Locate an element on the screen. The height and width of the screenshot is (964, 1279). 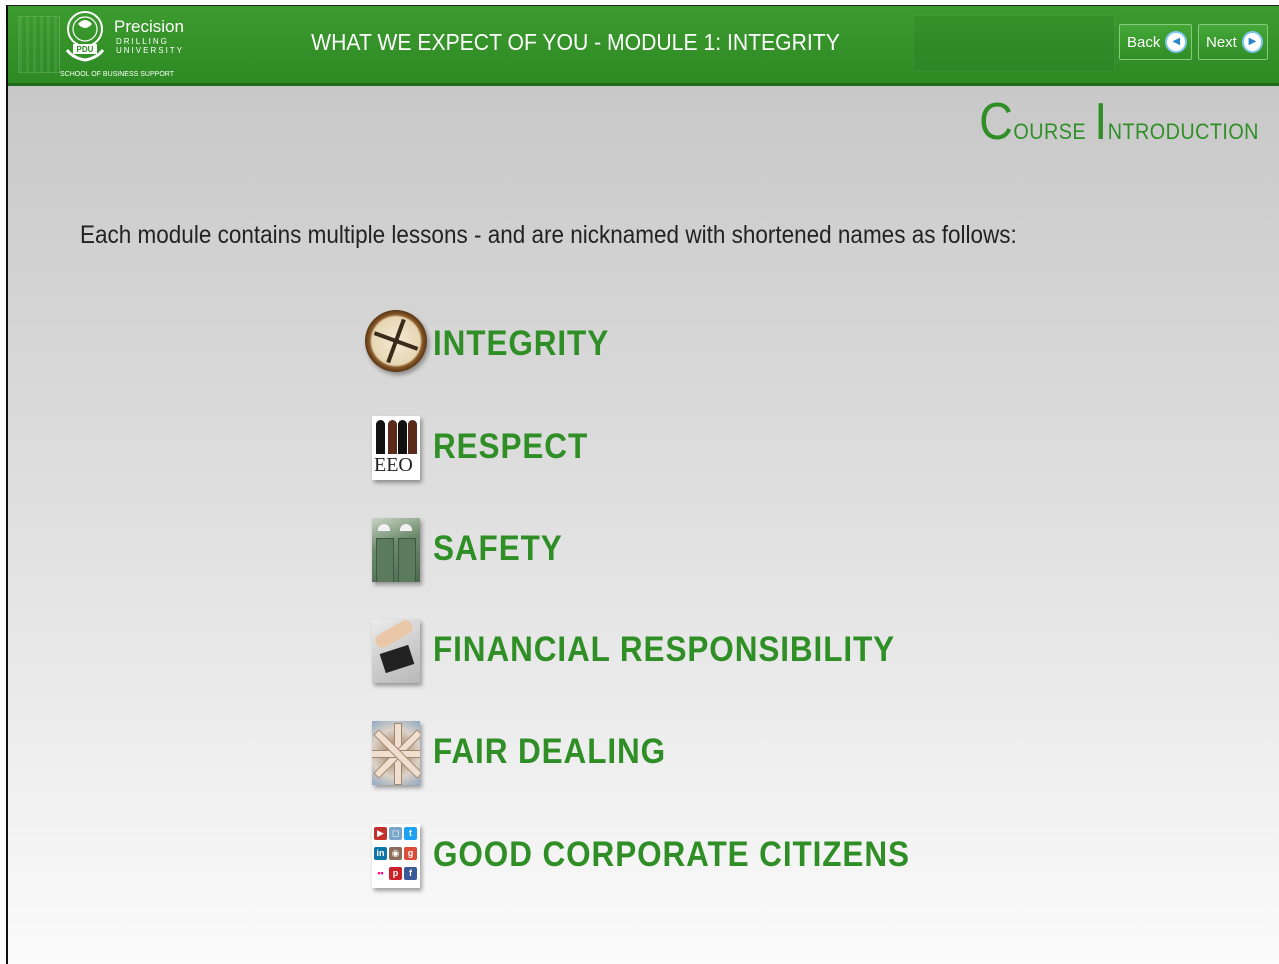
lesson-label: GOOD CORPORATE CITIZENS is located at coordinates (671, 854).